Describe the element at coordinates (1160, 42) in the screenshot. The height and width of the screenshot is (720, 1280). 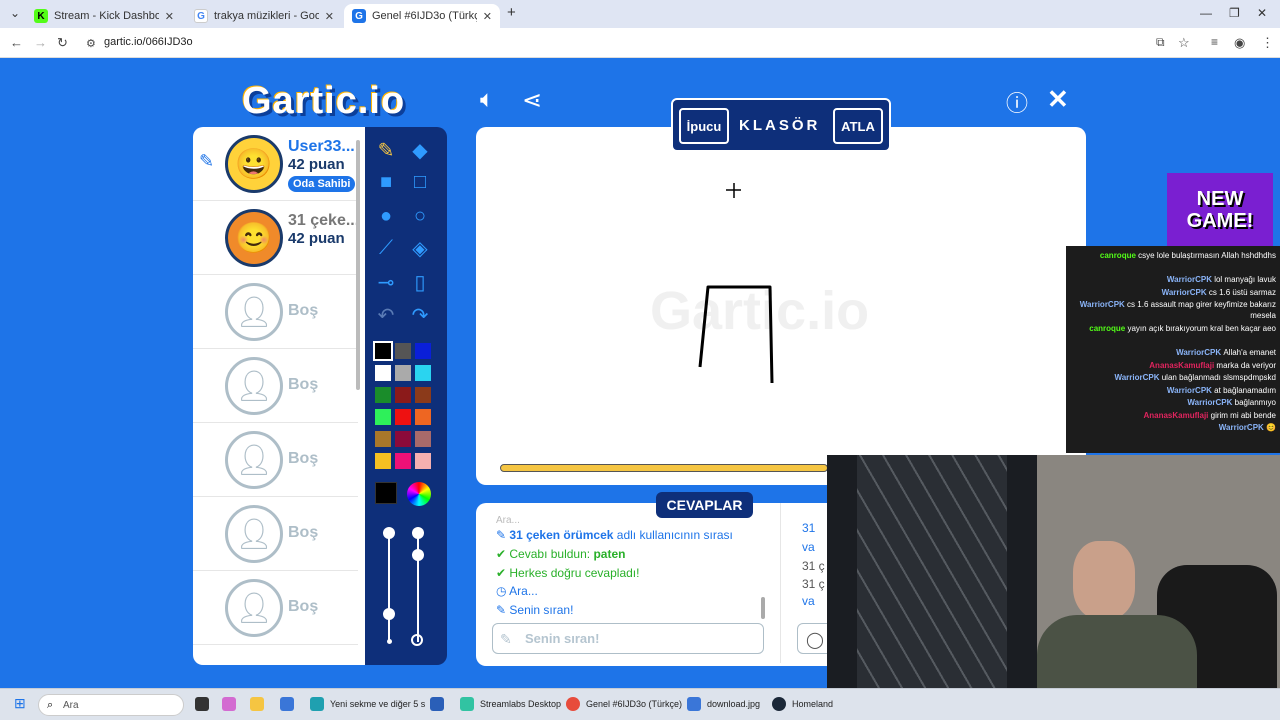
I see `install-icon: ⧉` at that location.